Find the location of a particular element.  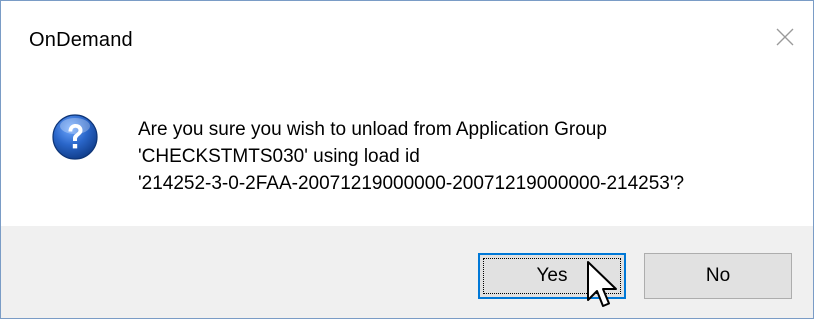

yes-button-label: Yes is located at coordinates (552, 275).